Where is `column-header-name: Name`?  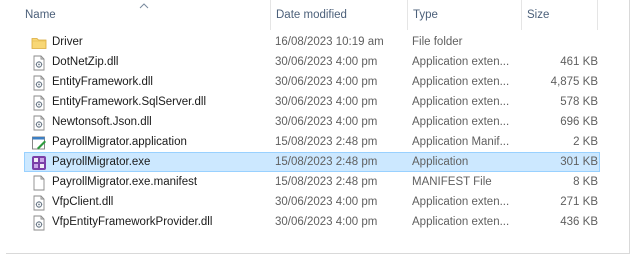 column-header-name: Name is located at coordinates (145, 15).